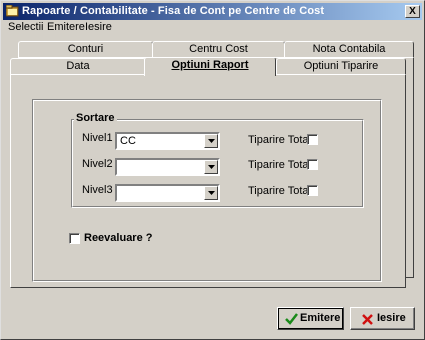  Describe the element at coordinates (279, 191) in the screenshot. I see `nivel3-tiparire-total-label: Tiparire Total` at that location.